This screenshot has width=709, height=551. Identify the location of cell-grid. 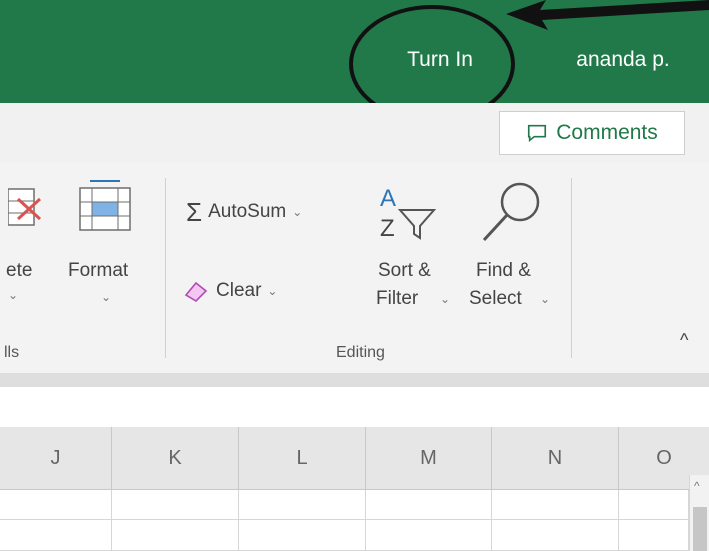
(344, 520).